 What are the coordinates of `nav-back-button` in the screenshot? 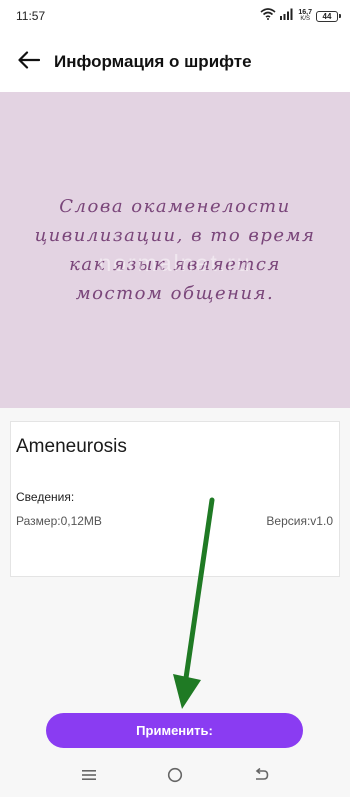 It's located at (261, 777).